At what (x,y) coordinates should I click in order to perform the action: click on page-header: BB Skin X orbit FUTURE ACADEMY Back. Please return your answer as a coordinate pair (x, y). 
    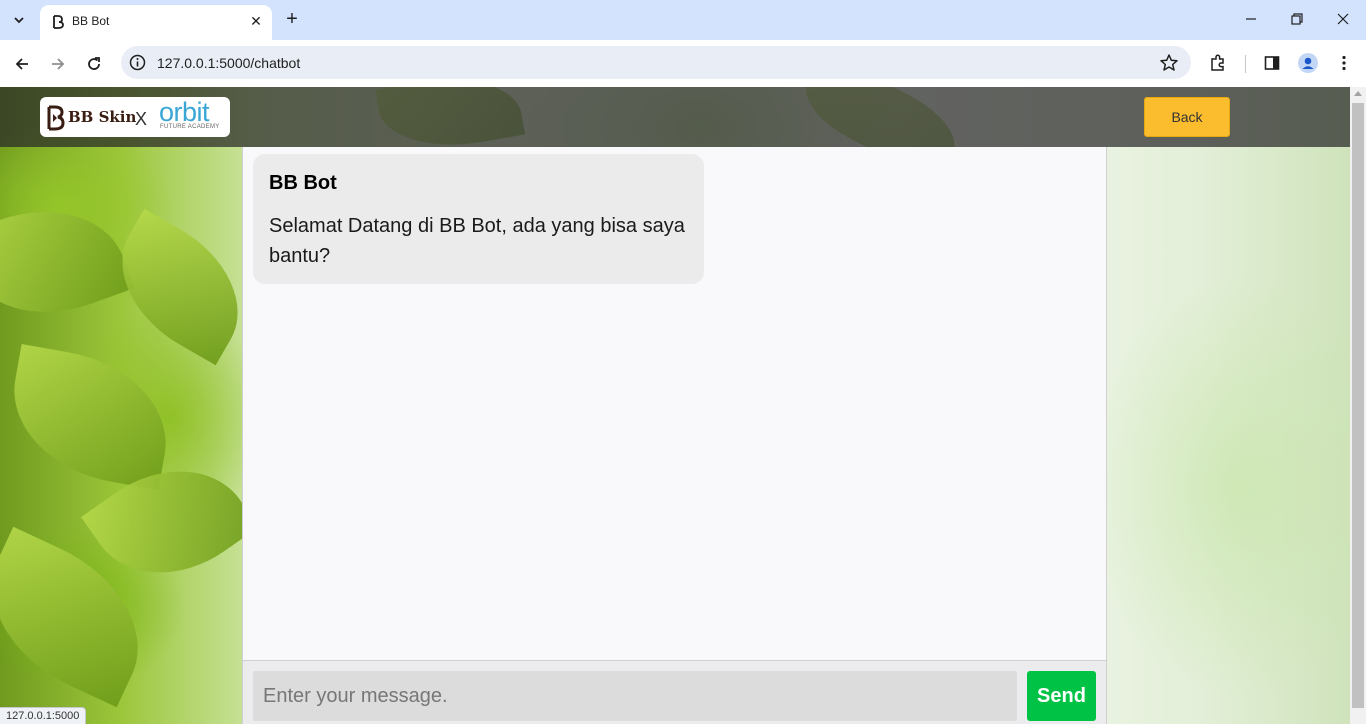
    Looking at the image, I should click on (675, 117).